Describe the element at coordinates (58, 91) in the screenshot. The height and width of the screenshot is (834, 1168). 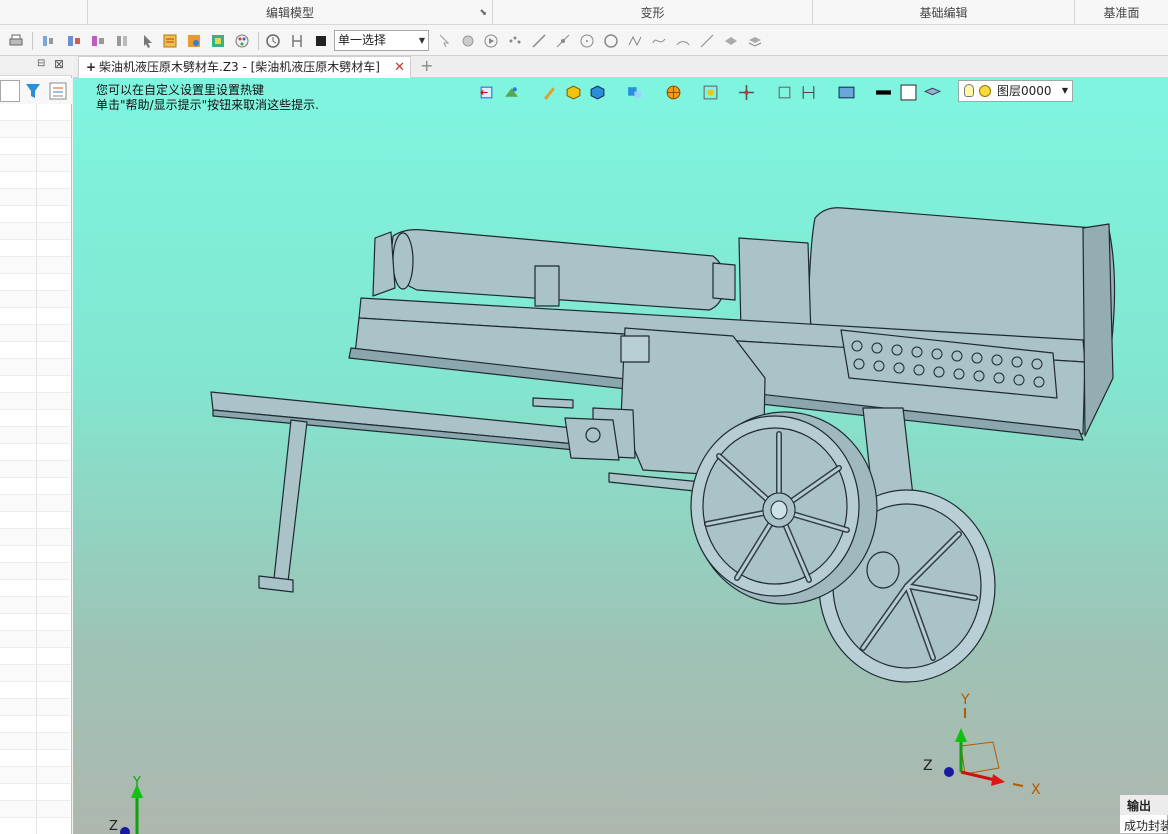
I see `settings-list-icon` at that location.